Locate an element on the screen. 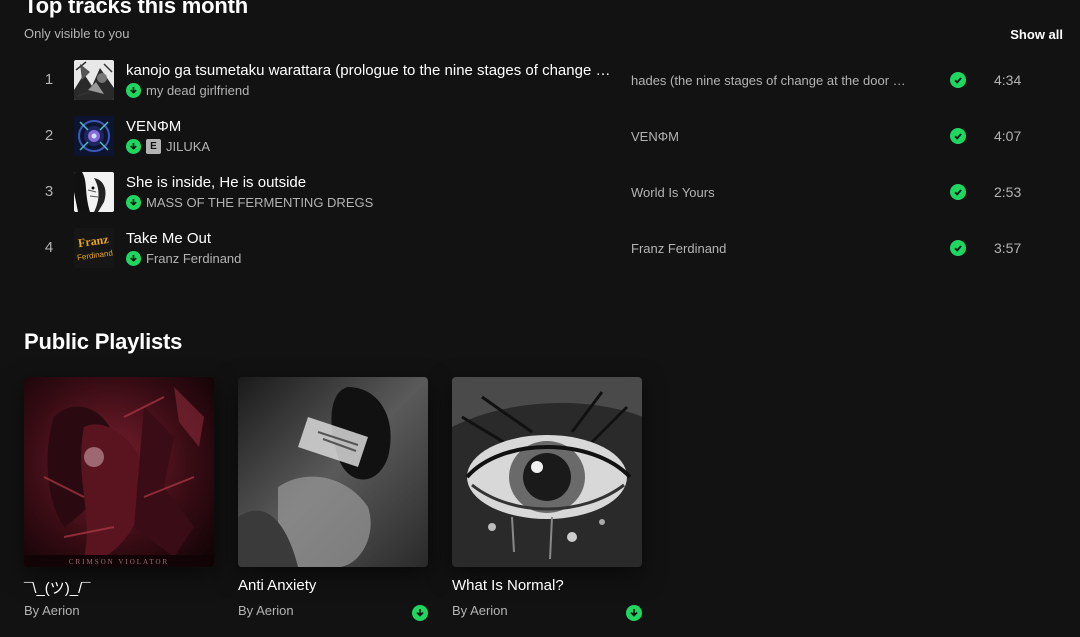  playlist-card: What Is Normal? By Aerion is located at coordinates (547, 502).